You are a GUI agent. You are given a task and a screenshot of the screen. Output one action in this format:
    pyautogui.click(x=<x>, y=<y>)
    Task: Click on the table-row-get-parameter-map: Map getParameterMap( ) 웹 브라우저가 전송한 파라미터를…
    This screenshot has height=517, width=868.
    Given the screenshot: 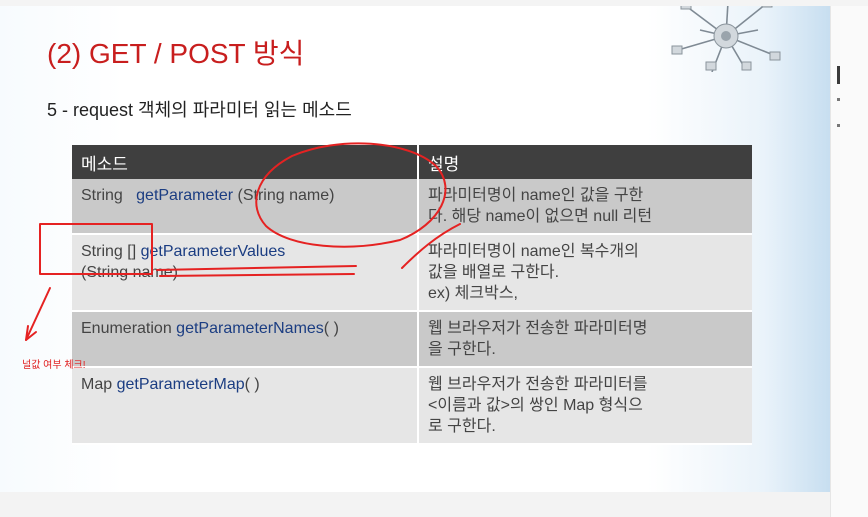 What is the action you would take?
    pyautogui.click(x=412, y=406)
    